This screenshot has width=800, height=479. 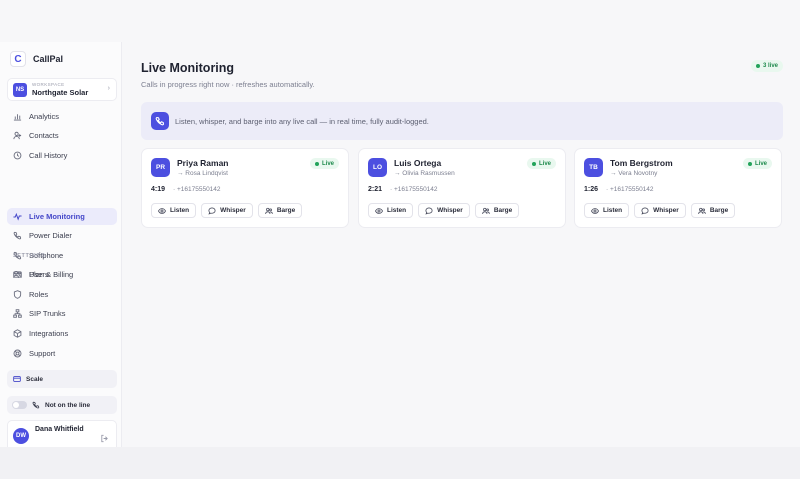 I want to click on workspace-switcher: NS WORKSPACE Northgate Solar ›, so click(x=62, y=89).